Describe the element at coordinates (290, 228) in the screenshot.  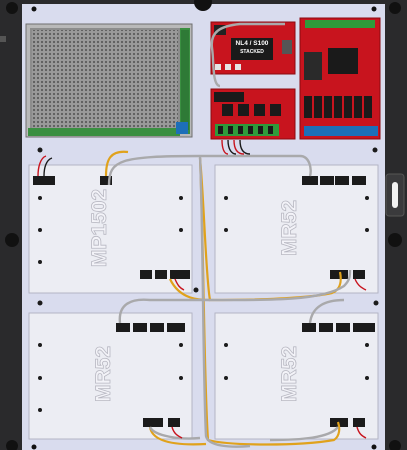
I see `board-label-mr52-top-right: MR52` at that location.